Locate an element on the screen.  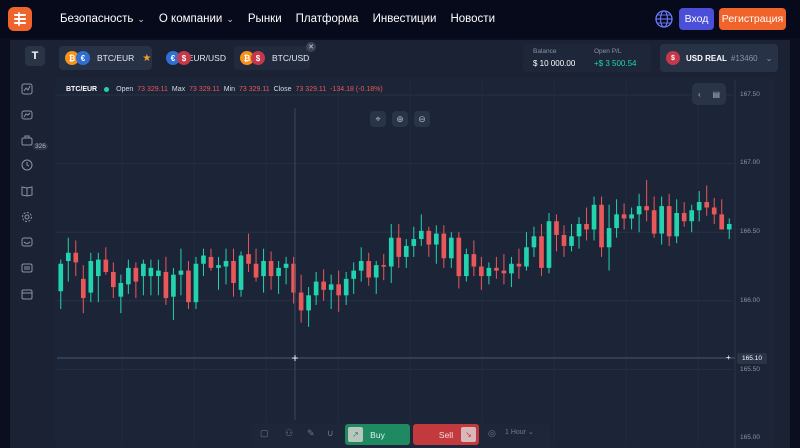
buy-button: ↗ Buy is located at coordinates (377, 434).